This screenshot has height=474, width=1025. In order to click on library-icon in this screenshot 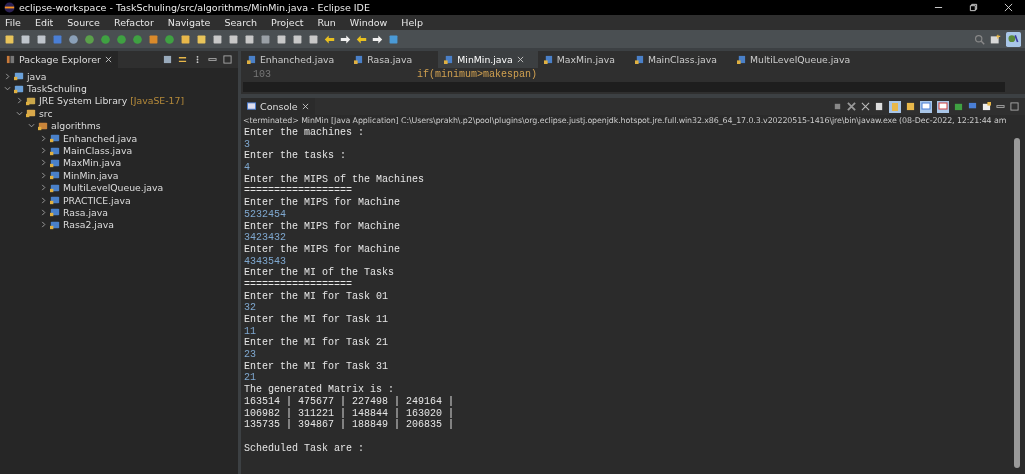, I will do `click(31, 100)`.